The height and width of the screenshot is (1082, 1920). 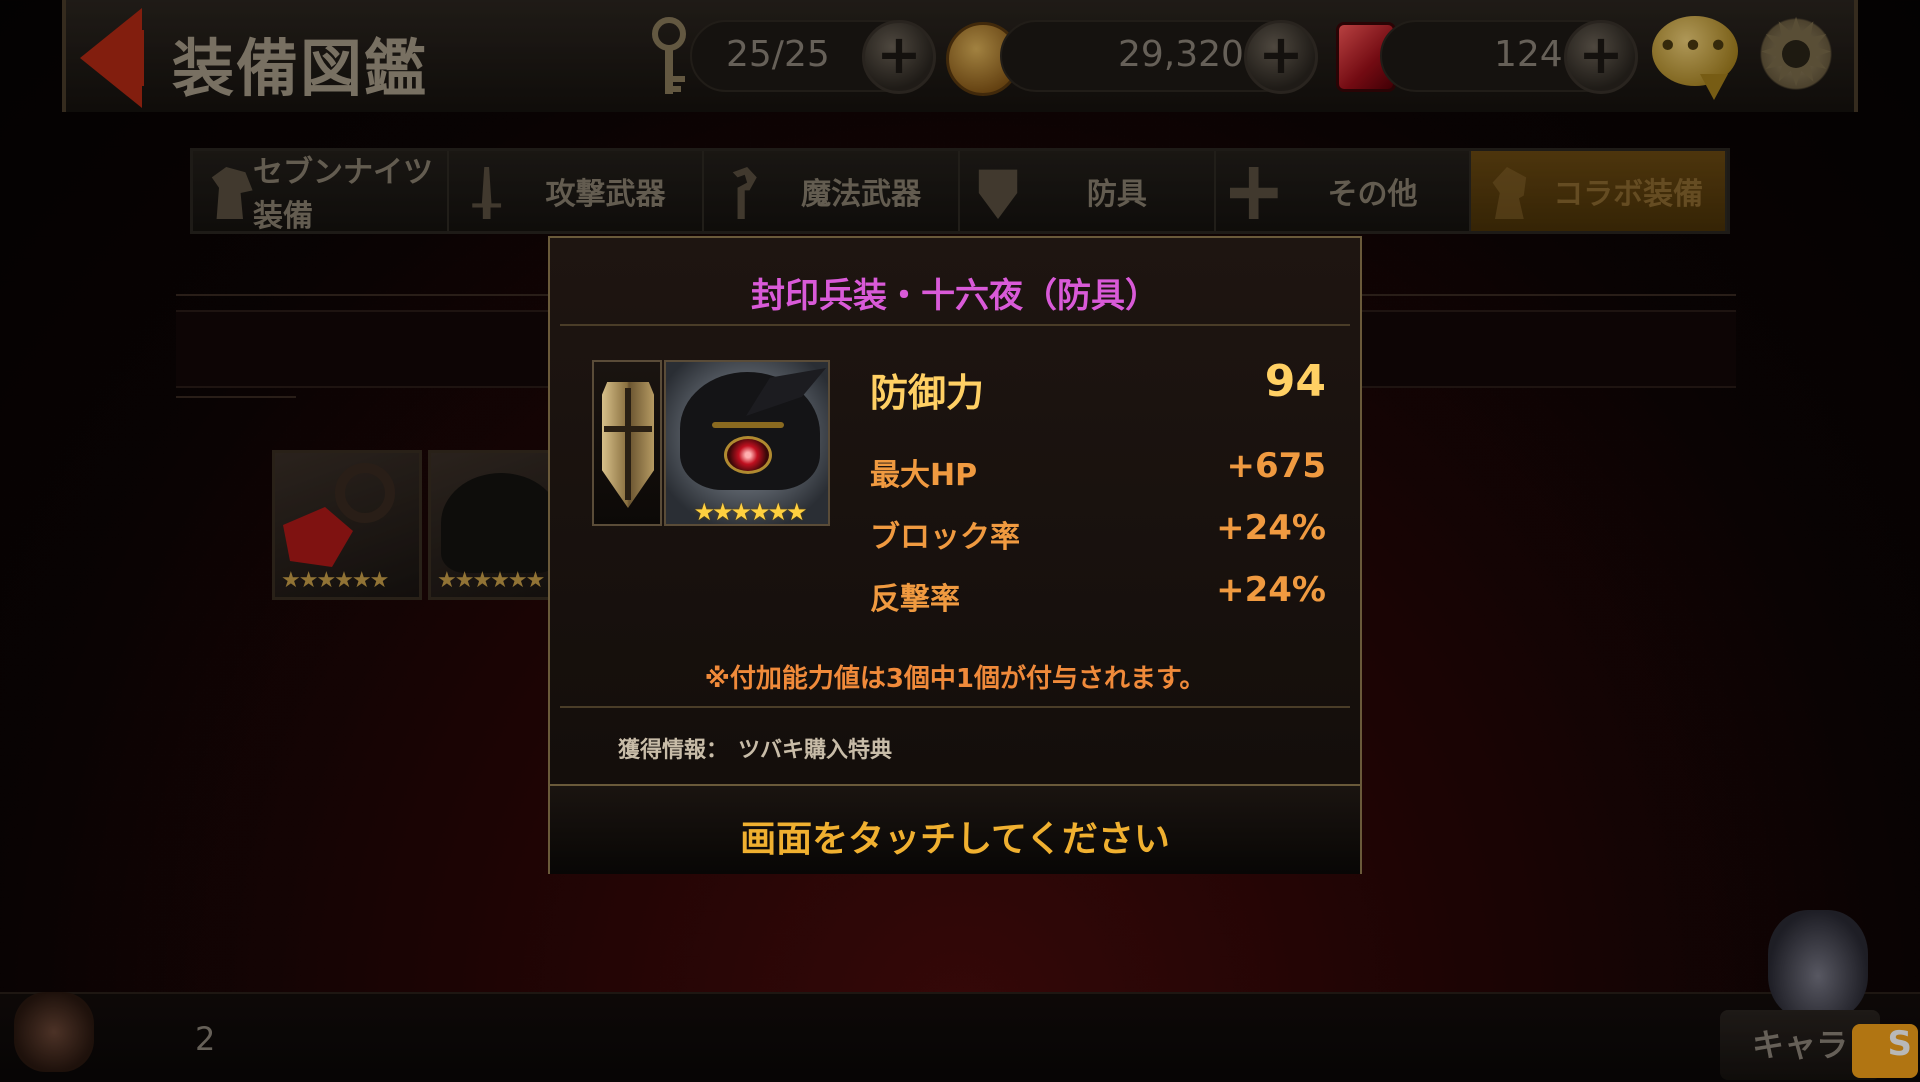 I want to click on stat-value-block-rate: +24%, so click(x=1271, y=528).